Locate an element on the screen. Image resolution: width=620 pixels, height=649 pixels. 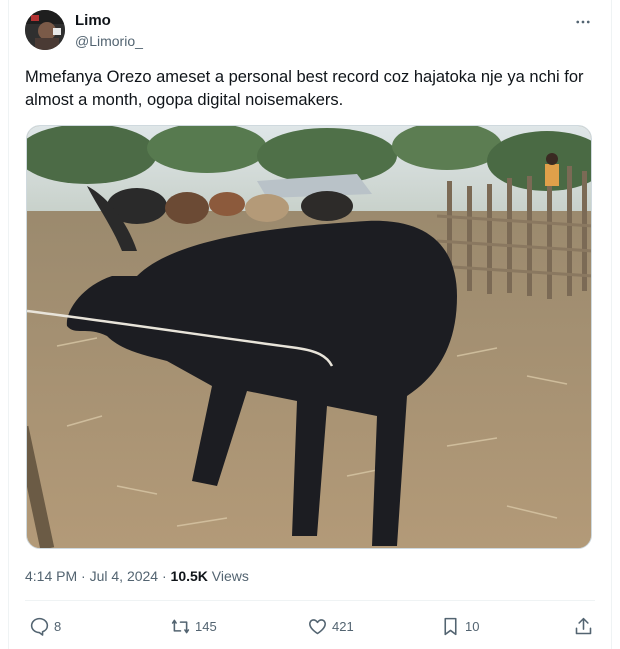
reply-button: 8 is located at coordinates (45, 626).